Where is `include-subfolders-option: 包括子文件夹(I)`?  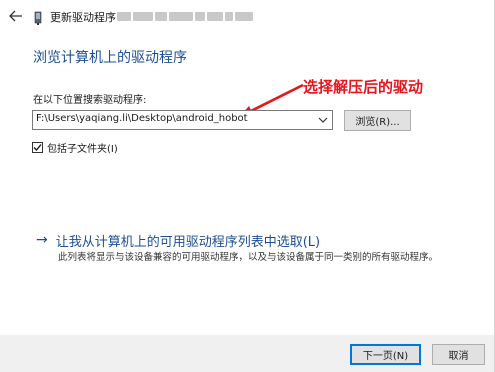
include-subfolders-option: 包括子文件夹(I) is located at coordinates (75, 147).